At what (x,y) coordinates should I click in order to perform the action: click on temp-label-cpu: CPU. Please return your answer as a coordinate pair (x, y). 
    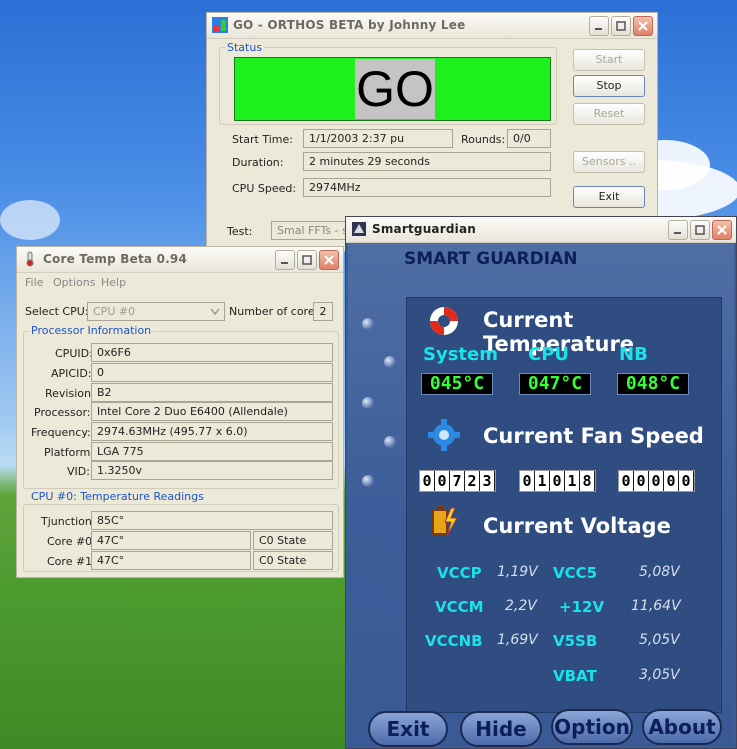
    Looking at the image, I should click on (549, 354).